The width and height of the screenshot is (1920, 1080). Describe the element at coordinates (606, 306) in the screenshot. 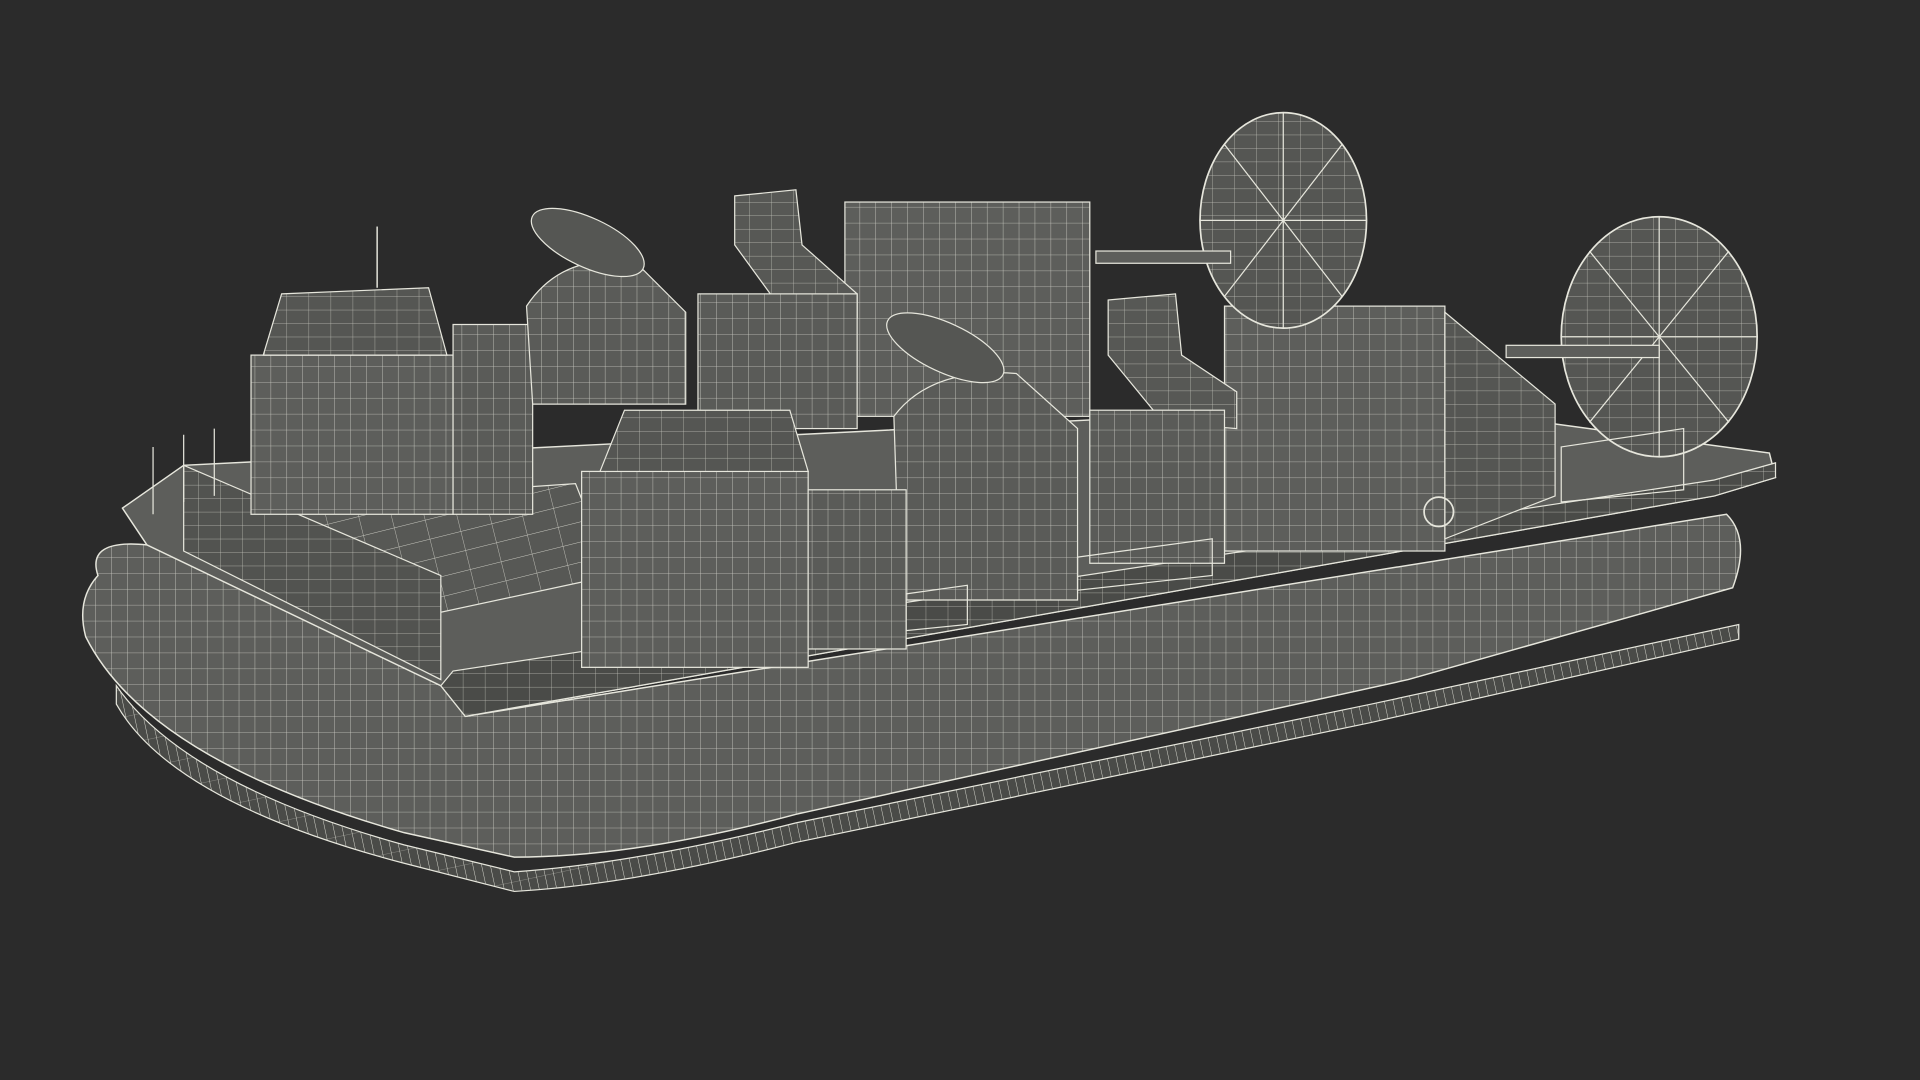

I see `port-engine-duct` at that location.